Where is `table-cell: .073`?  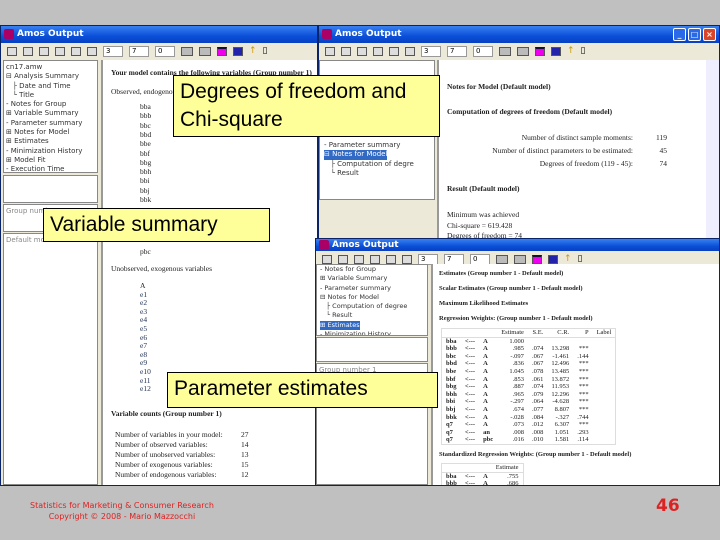 table-cell: .073 is located at coordinates (518, 425).